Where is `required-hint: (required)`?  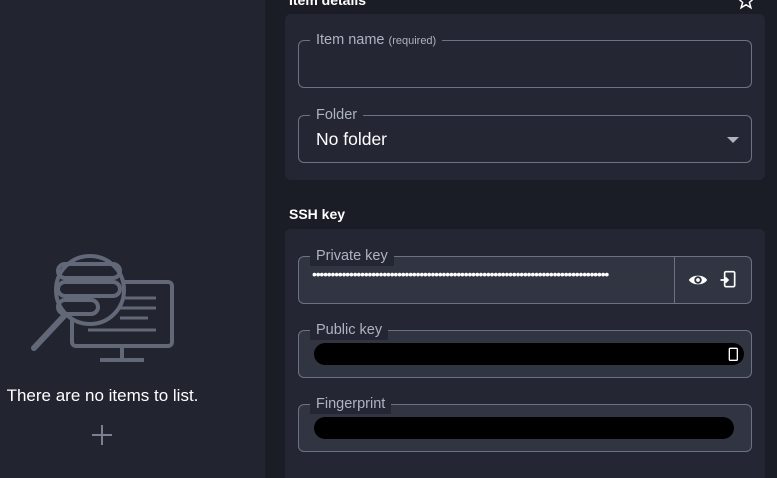
required-hint: (required) is located at coordinates (412, 41).